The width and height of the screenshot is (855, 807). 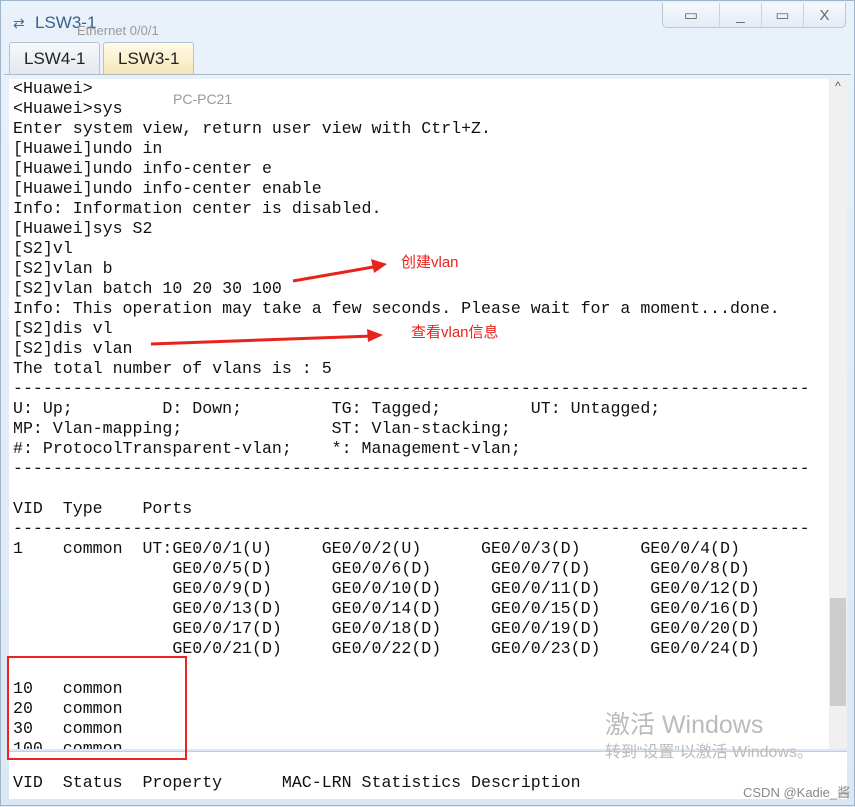 I want to click on csdn-watermark: CSDN @Kadie_酱, so click(x=797, y=792).